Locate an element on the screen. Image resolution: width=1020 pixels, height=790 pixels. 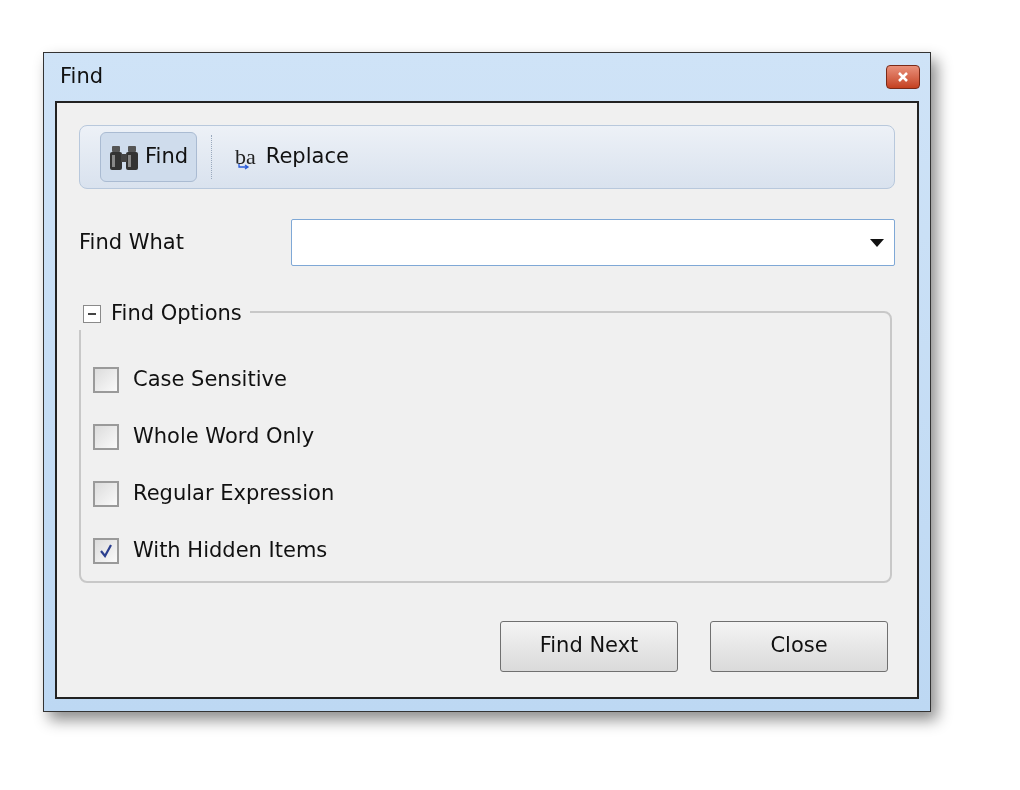
checkbox-label: Whole Word Only is located at coordinates (224, 436).